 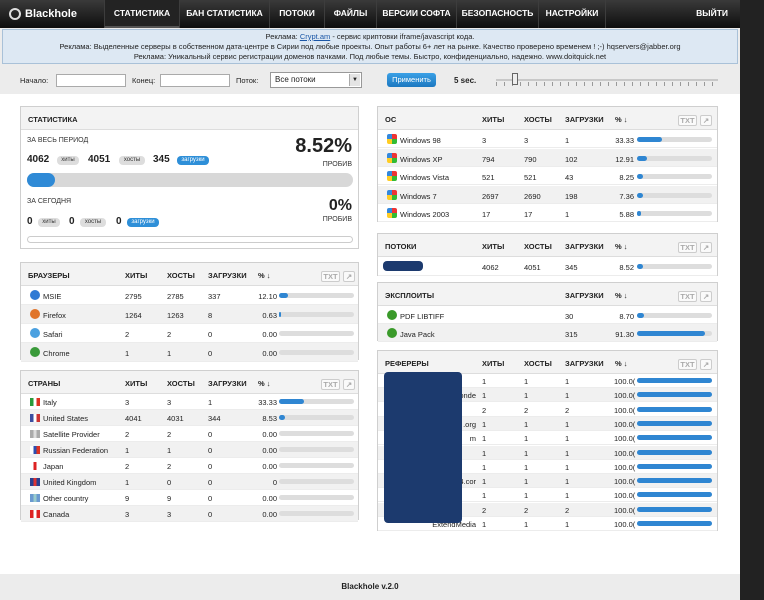 What do you see at coordinates (141, 14) in the screenshot?
I see `nav-stats: СТАТИСТИКА` at bounding box center [141, 14].